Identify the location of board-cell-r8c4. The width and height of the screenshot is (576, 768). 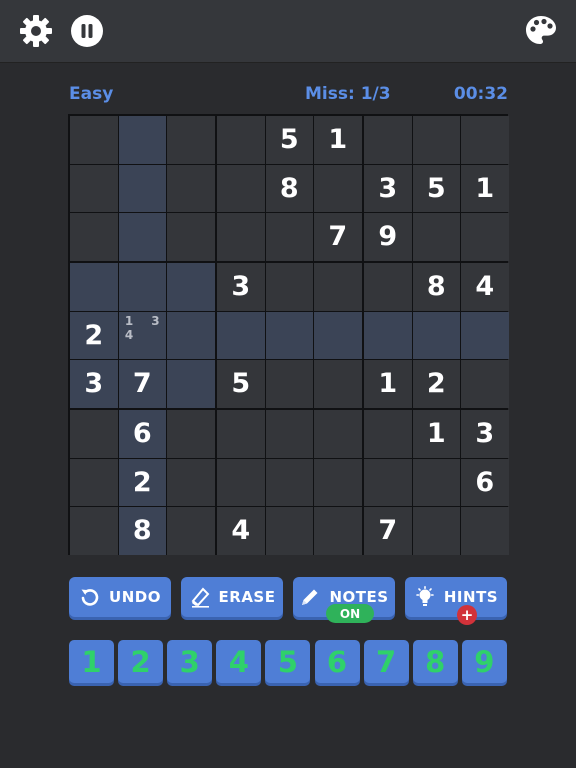
(241, 482).